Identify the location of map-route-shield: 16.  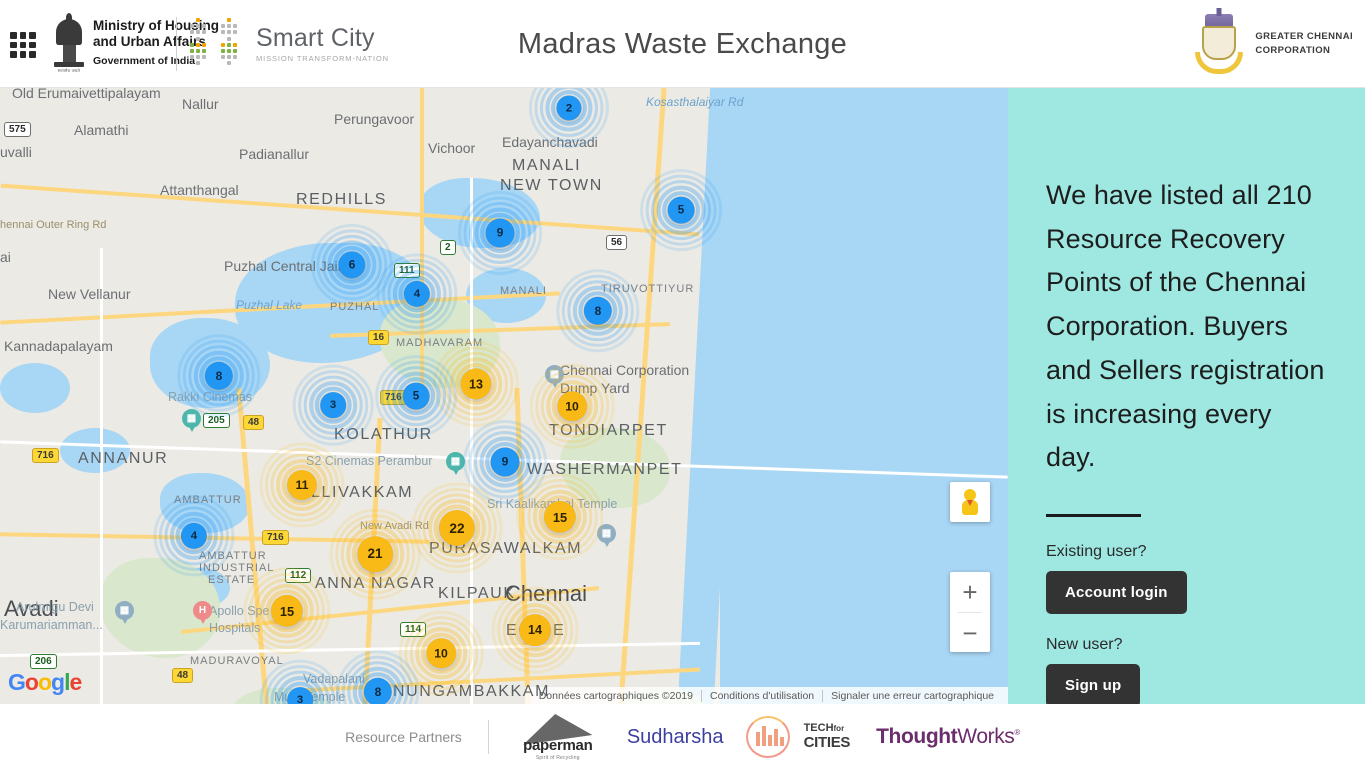
(379, 337).